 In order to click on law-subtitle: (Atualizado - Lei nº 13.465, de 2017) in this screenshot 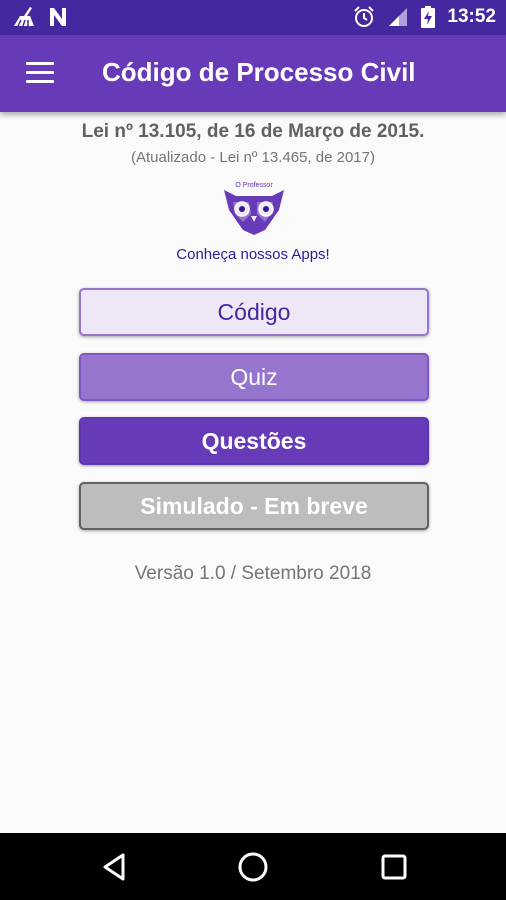, I will do `click(253, 157)`.